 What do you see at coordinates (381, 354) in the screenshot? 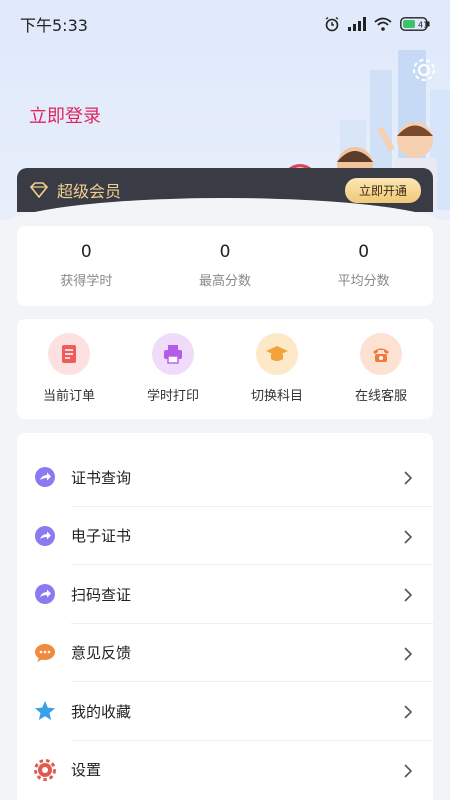
I see `phone-icon` at bounding box center [381, 354].